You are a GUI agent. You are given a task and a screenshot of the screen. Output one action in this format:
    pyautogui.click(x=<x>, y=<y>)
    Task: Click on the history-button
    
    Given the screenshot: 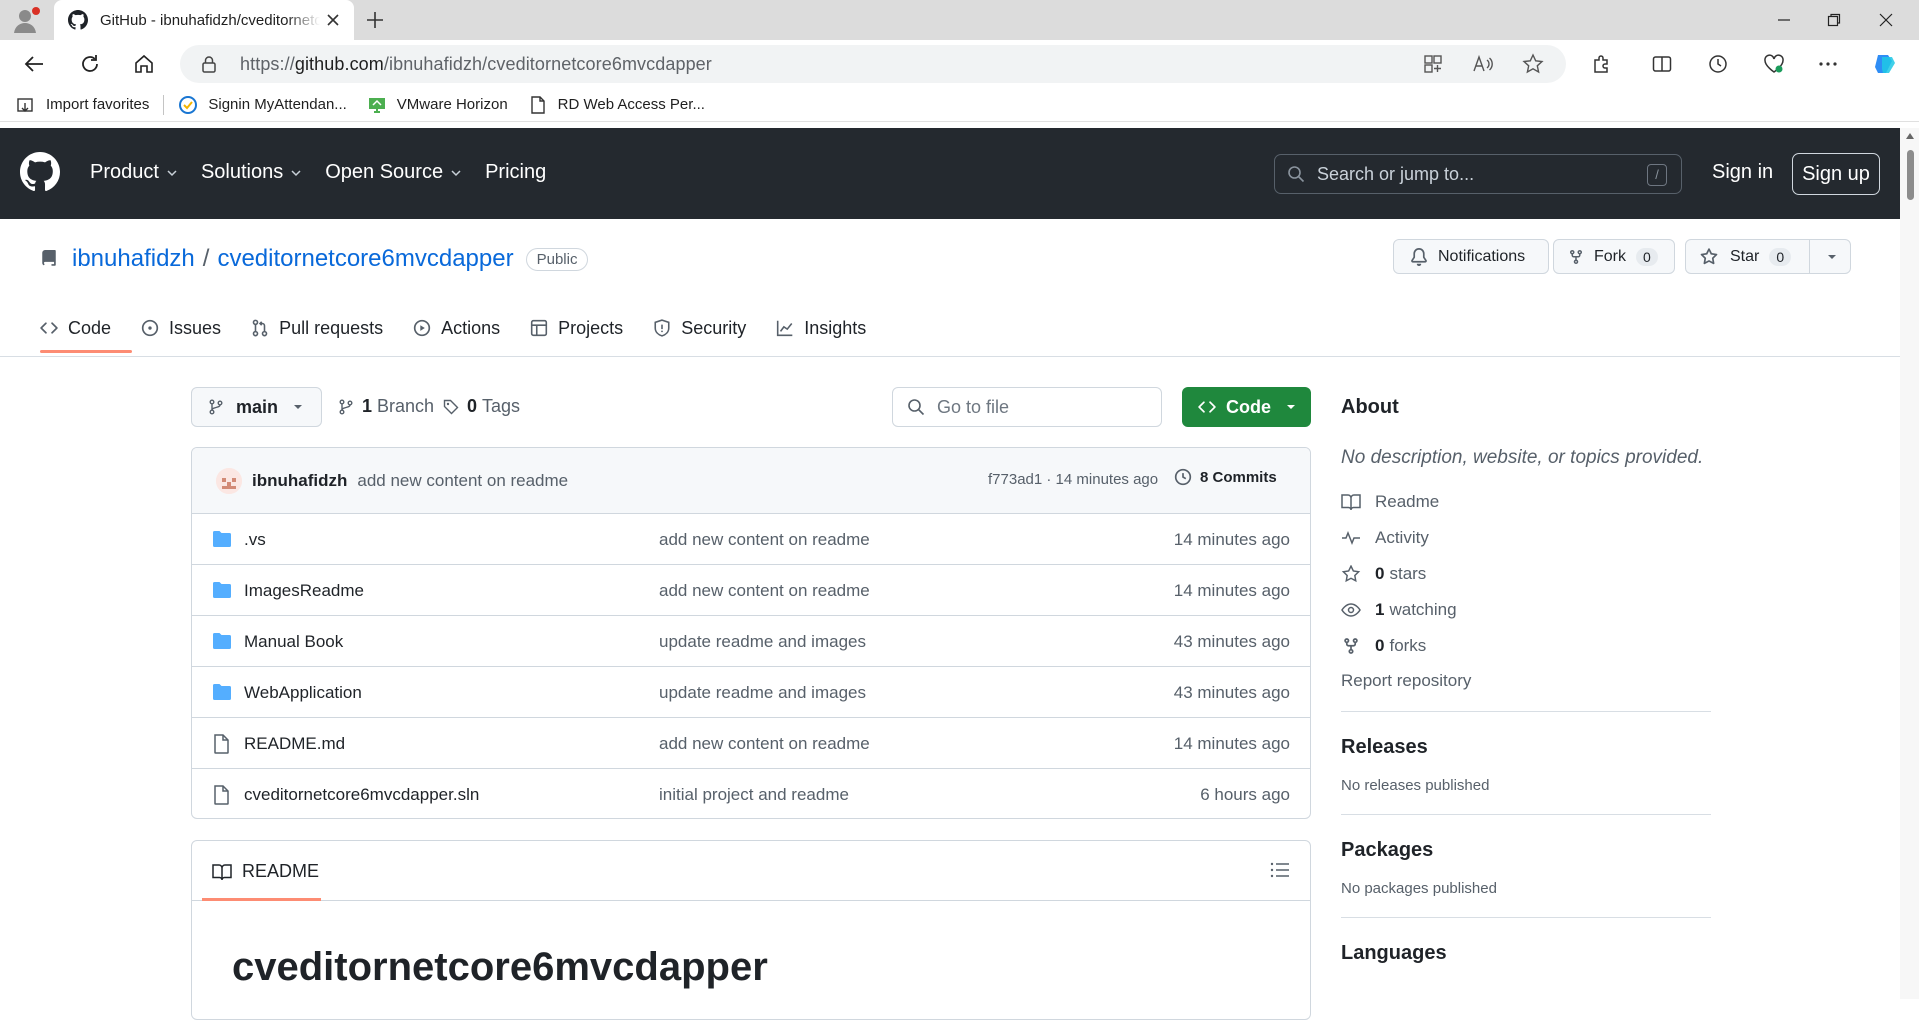 What is the action you would take?
    pyautogui.click(x=1718, y=64)
    